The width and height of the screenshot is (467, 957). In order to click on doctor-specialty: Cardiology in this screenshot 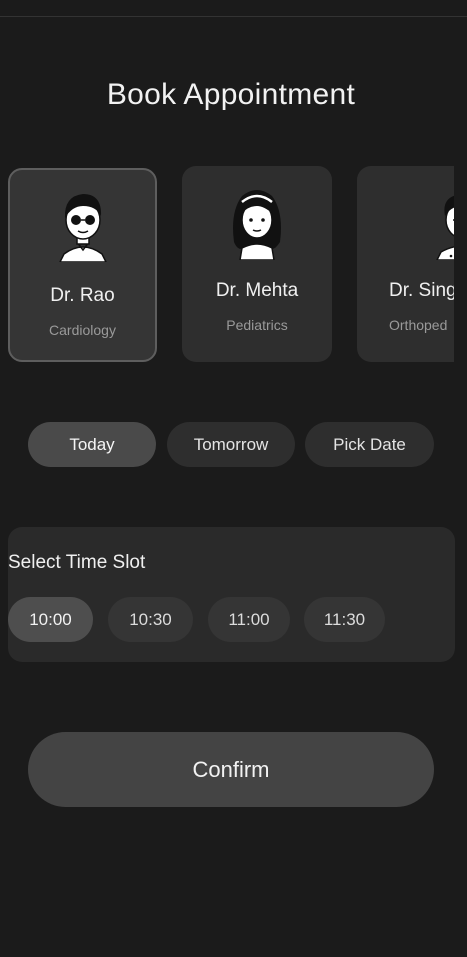, I will do `click(82, 330)`.